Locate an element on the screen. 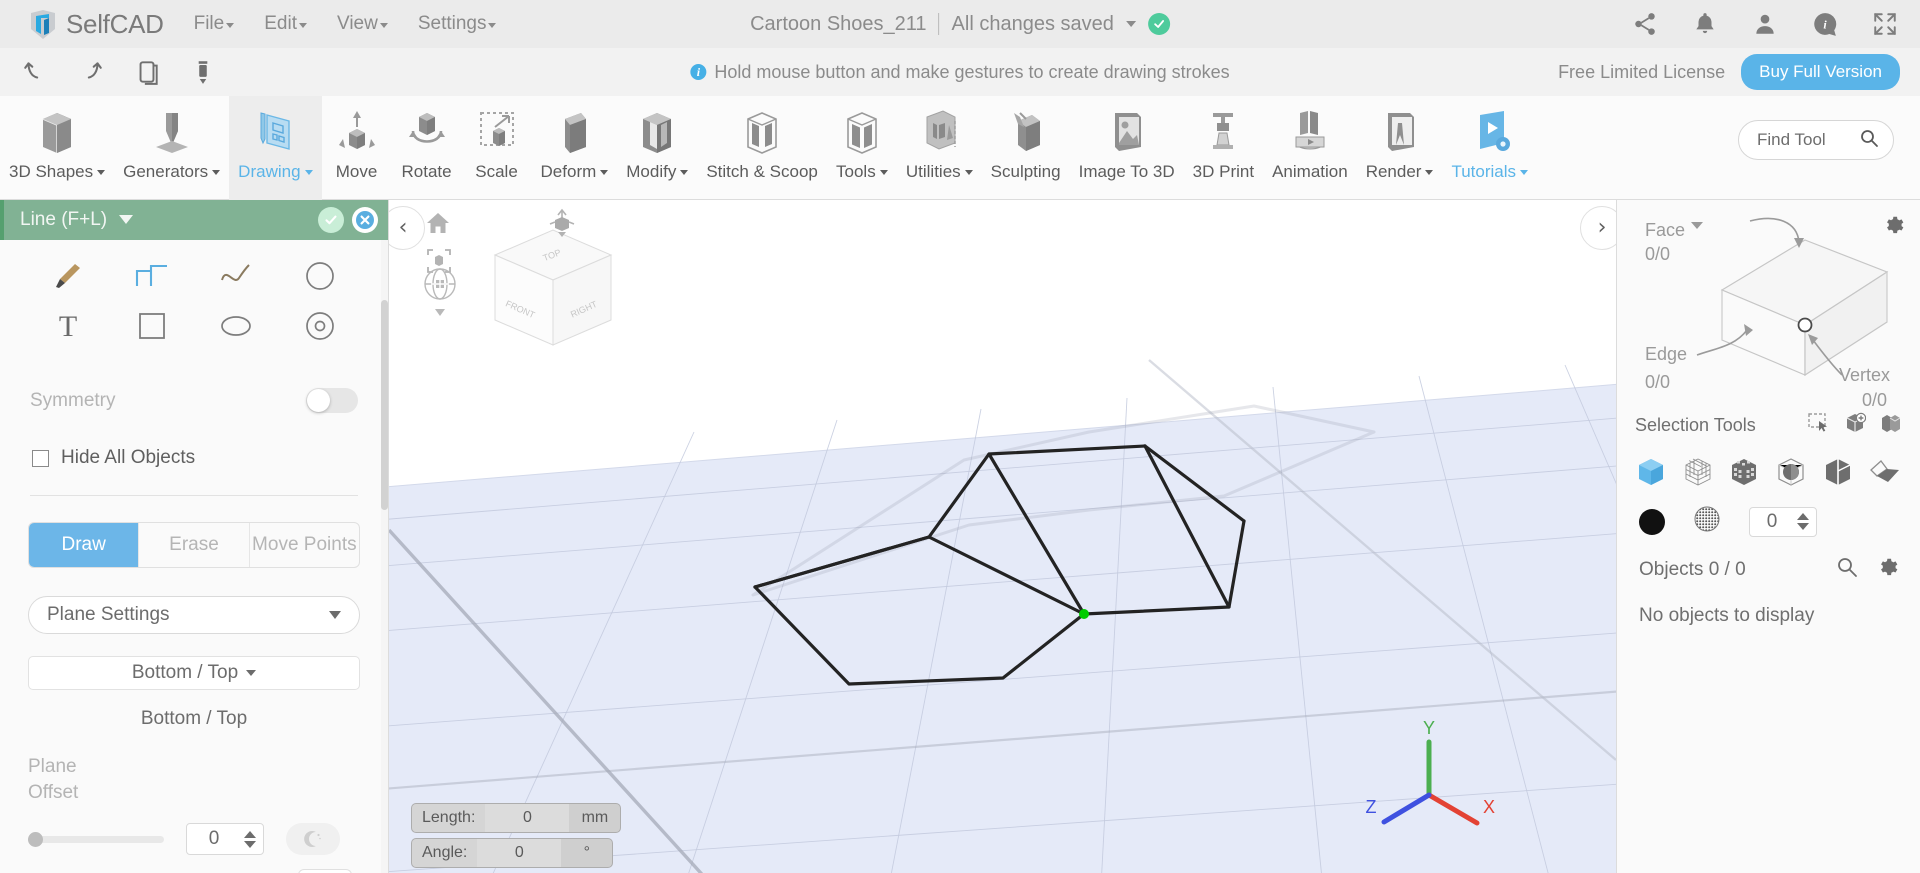  hide-all-objects-checkbox is located at coordinates (40, 458).